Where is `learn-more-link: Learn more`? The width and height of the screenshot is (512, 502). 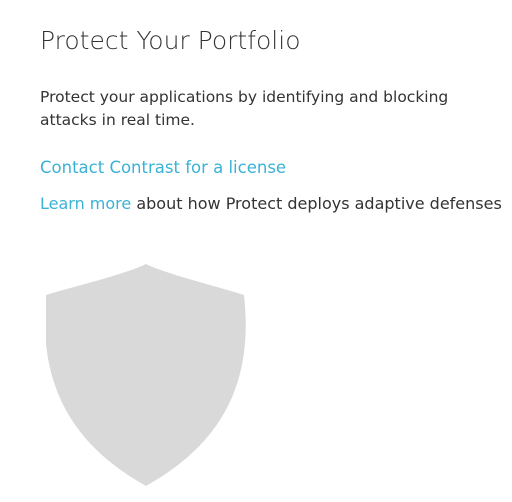
learn-more-link: Learn more is located at coordinates (85, 203).